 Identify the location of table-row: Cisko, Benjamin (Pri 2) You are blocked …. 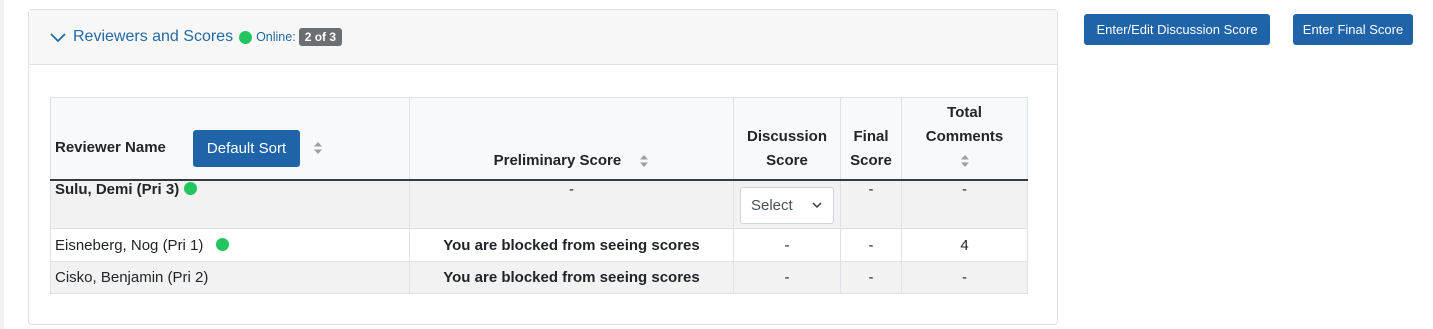
(539, 277).